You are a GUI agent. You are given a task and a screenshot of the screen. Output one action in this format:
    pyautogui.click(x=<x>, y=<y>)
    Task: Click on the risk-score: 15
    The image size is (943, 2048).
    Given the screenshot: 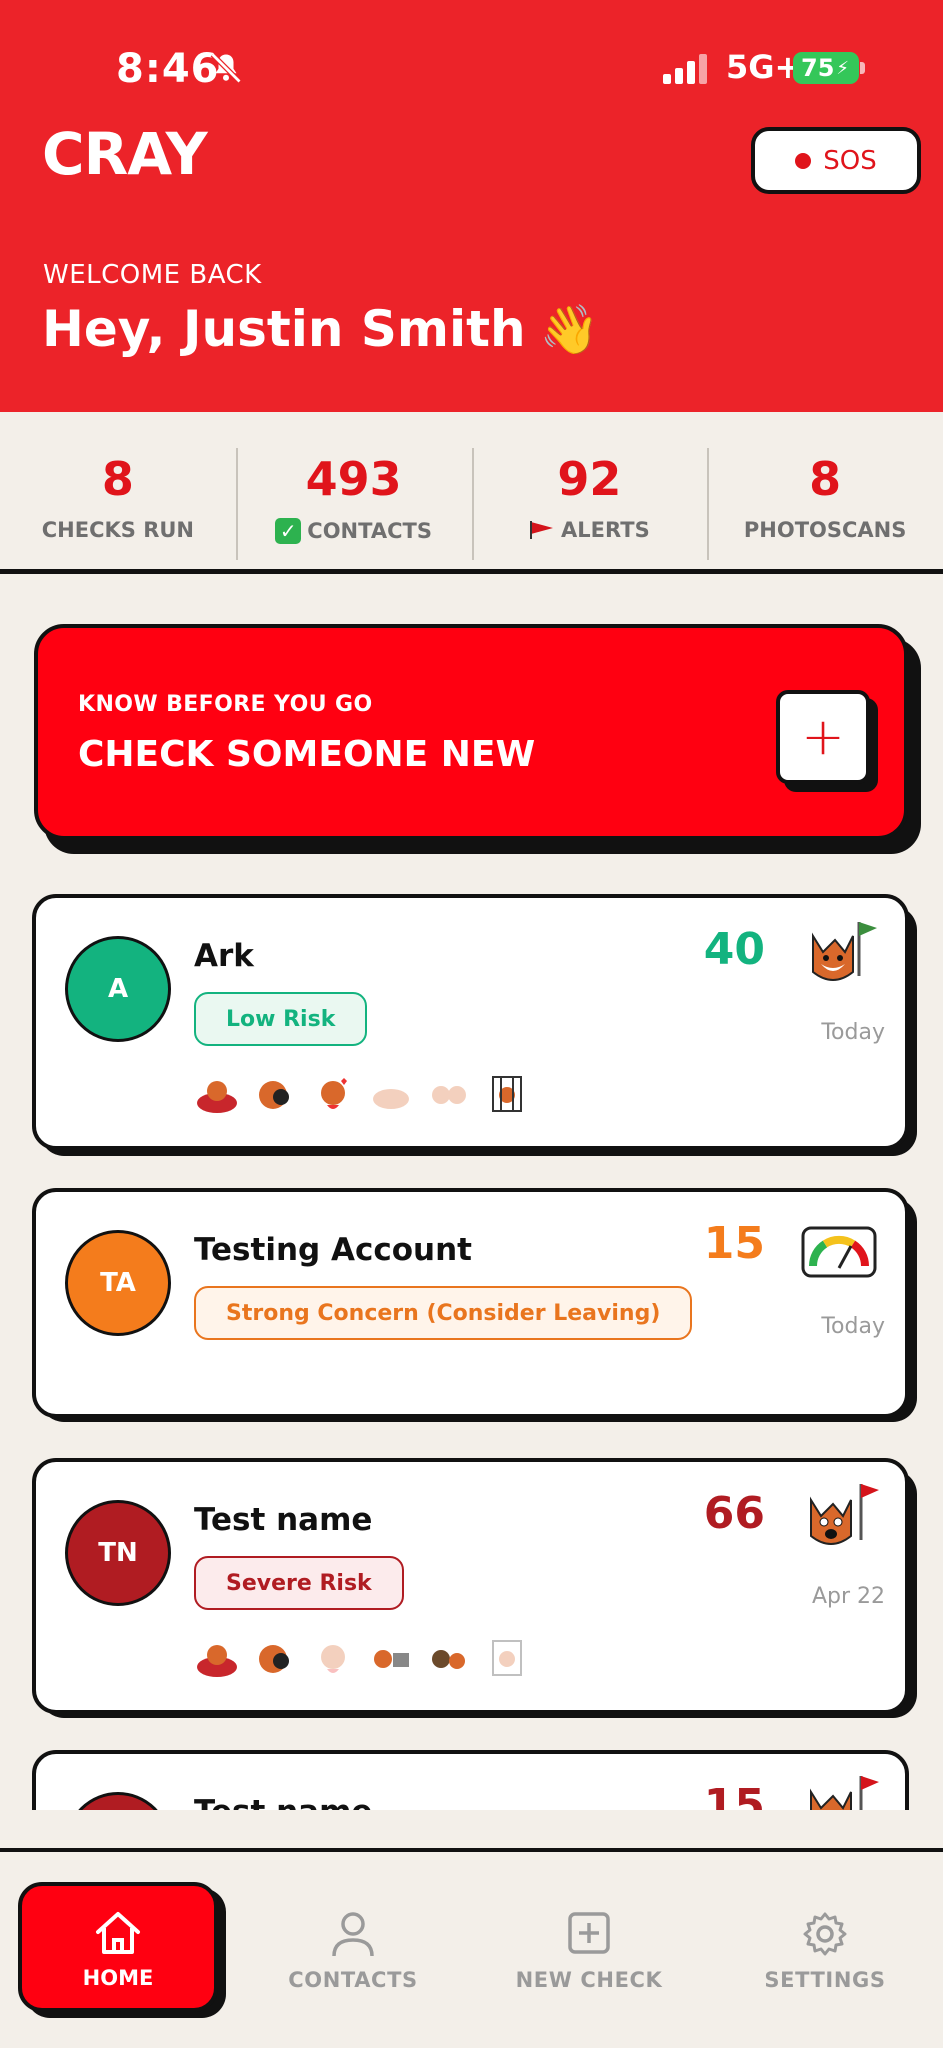 What is the action you would take?
    pyautogui.click(x=734, y=1243)
    